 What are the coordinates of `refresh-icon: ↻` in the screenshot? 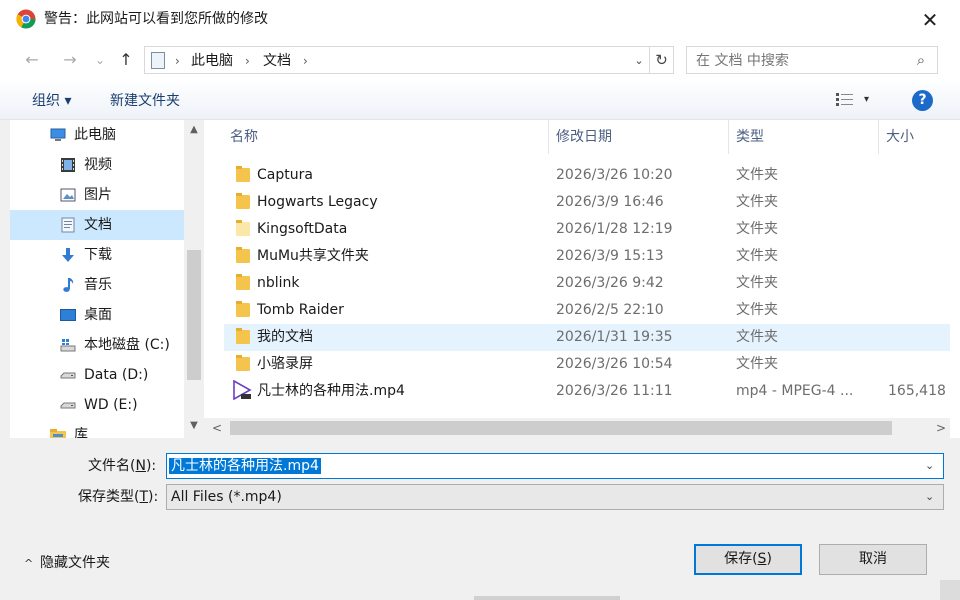 It's located at (661, 60).